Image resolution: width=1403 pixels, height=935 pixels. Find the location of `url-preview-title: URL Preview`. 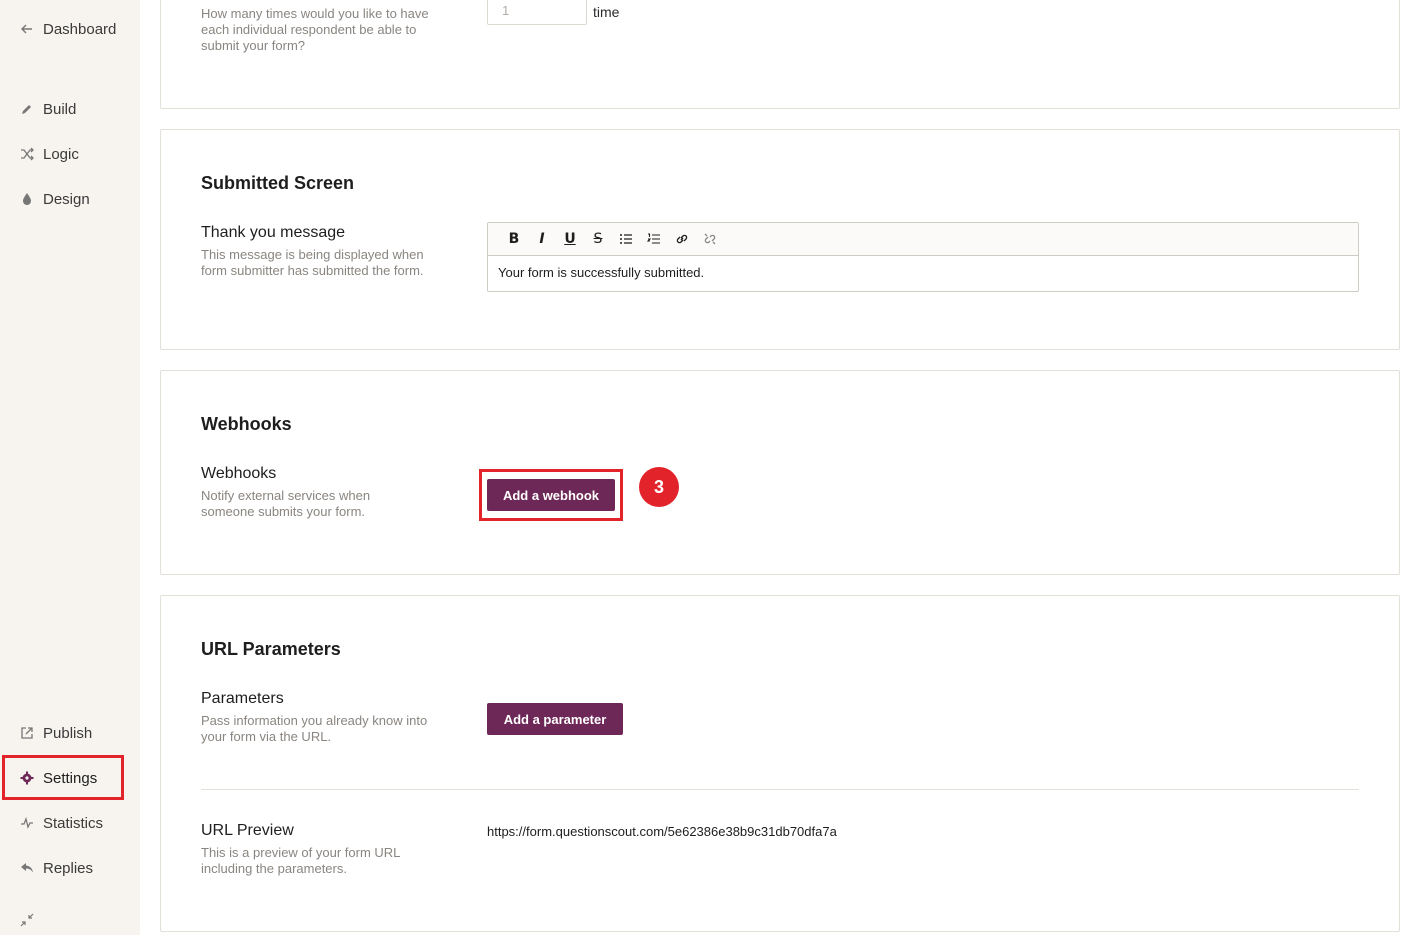

url-preview-title: URL Preview is located at coordinates (247, 830).